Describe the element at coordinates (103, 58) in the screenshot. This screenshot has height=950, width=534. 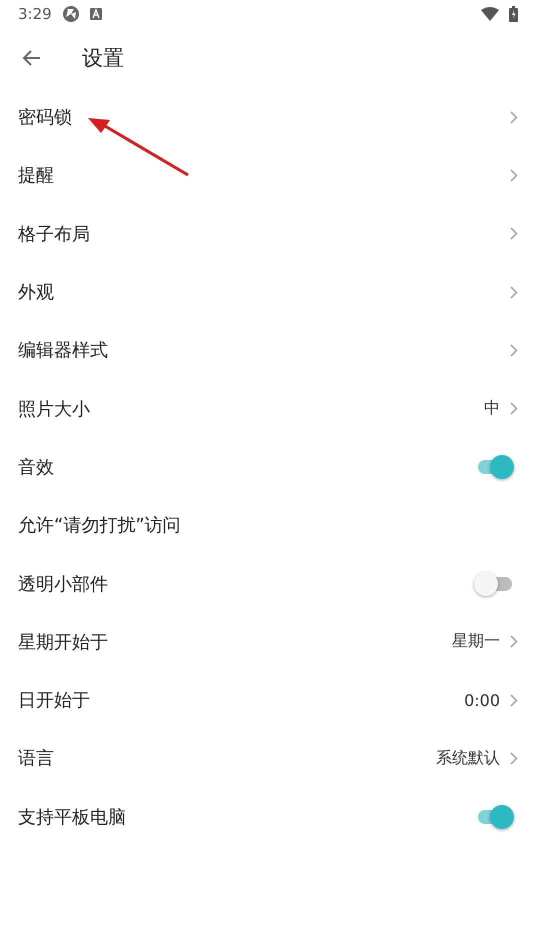
I see `screen-title: 设置` at that location.